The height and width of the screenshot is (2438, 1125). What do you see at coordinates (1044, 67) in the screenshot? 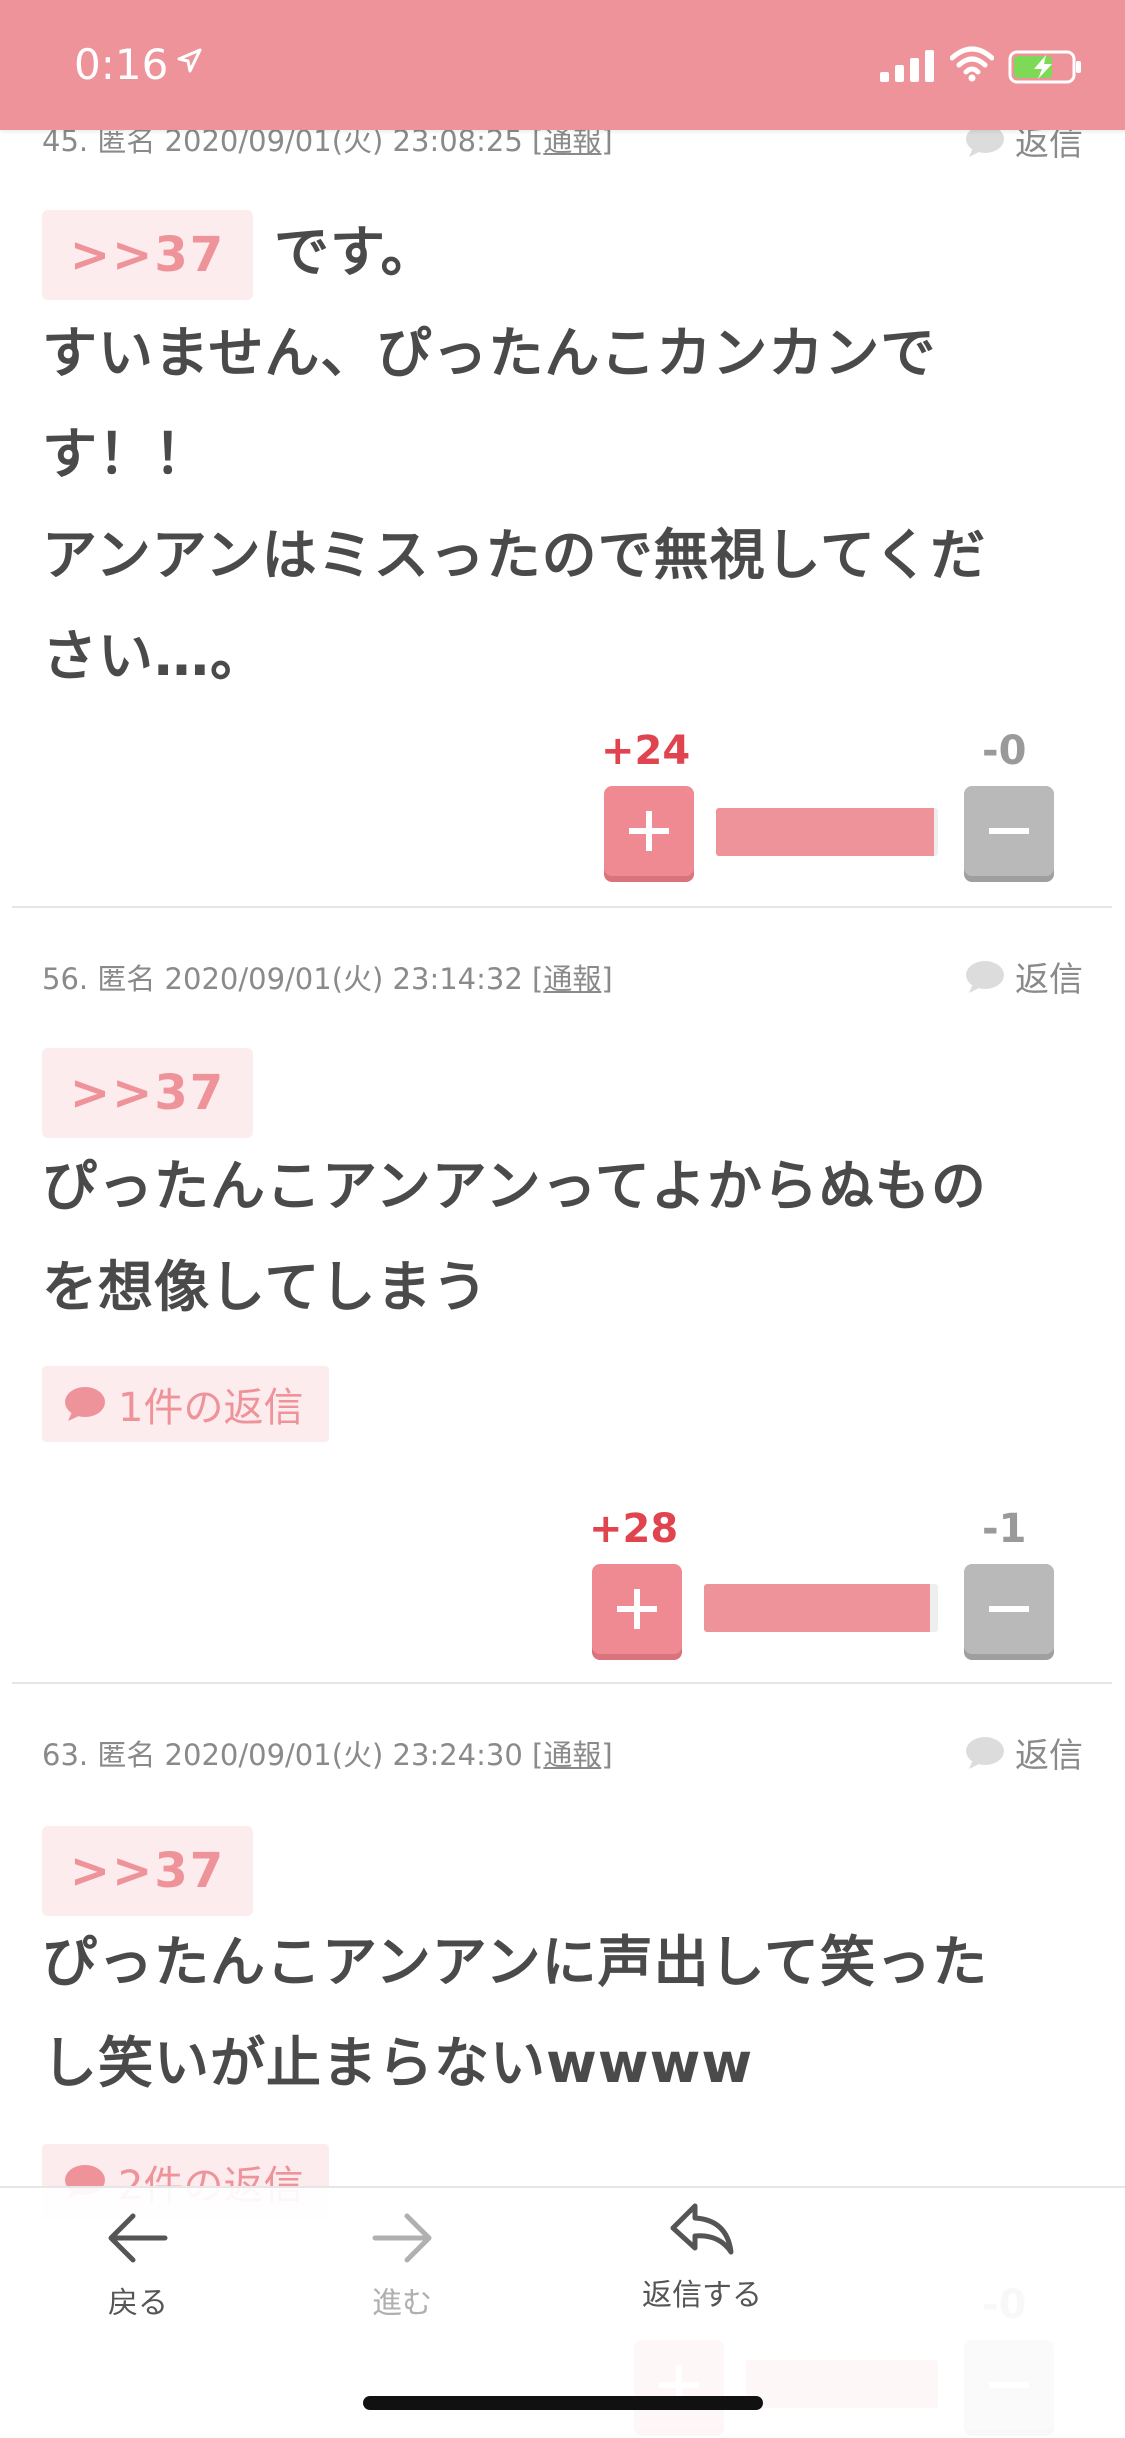
I see `battery-charging-icon` at bounding box center [1044, 67].